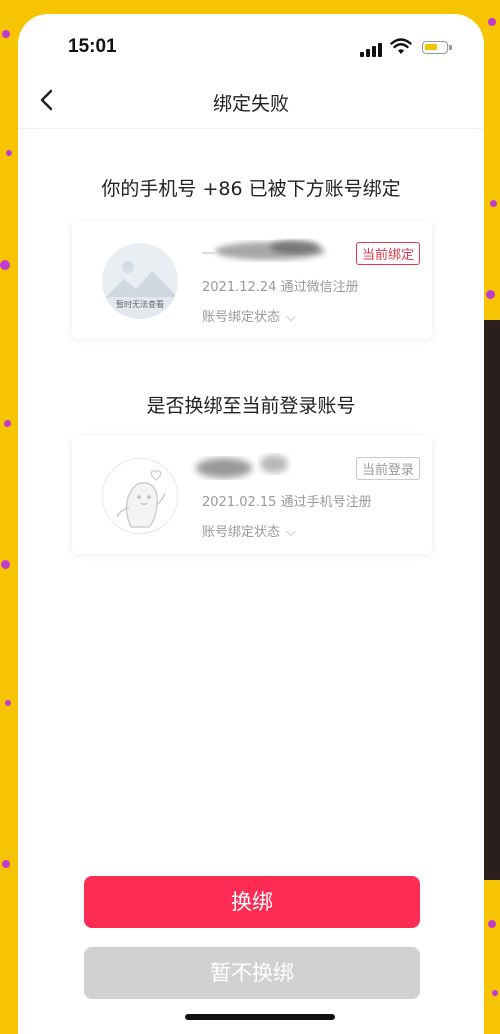  What do you see at coordinates (371, 50) in the screenshot?
I see `cellular-signal-icon` at bounding box center [371, 50].